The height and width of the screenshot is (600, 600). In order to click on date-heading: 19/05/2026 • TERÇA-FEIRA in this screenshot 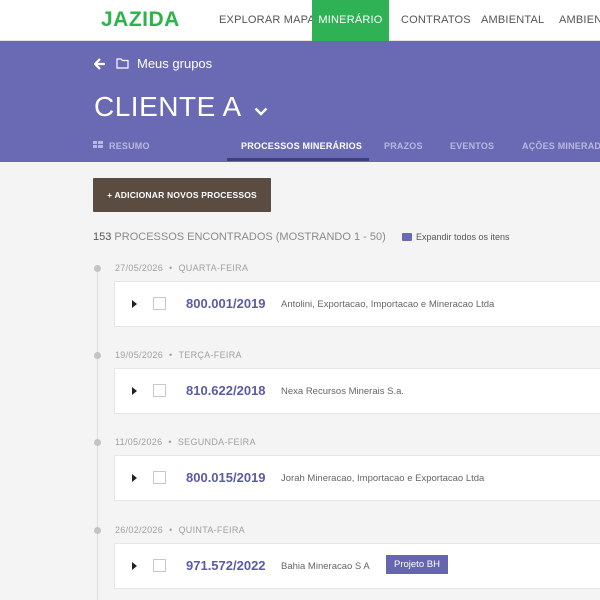, I will do `click(178, 355)`.